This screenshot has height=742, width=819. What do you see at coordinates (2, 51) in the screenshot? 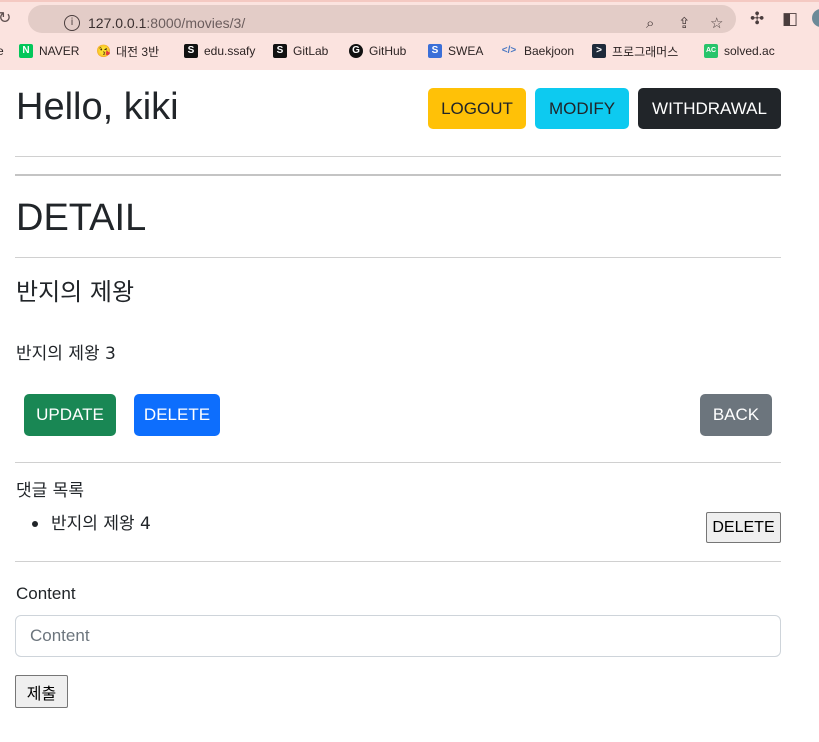
I see `bookmark-item: e` at bounding box center [2, 51].